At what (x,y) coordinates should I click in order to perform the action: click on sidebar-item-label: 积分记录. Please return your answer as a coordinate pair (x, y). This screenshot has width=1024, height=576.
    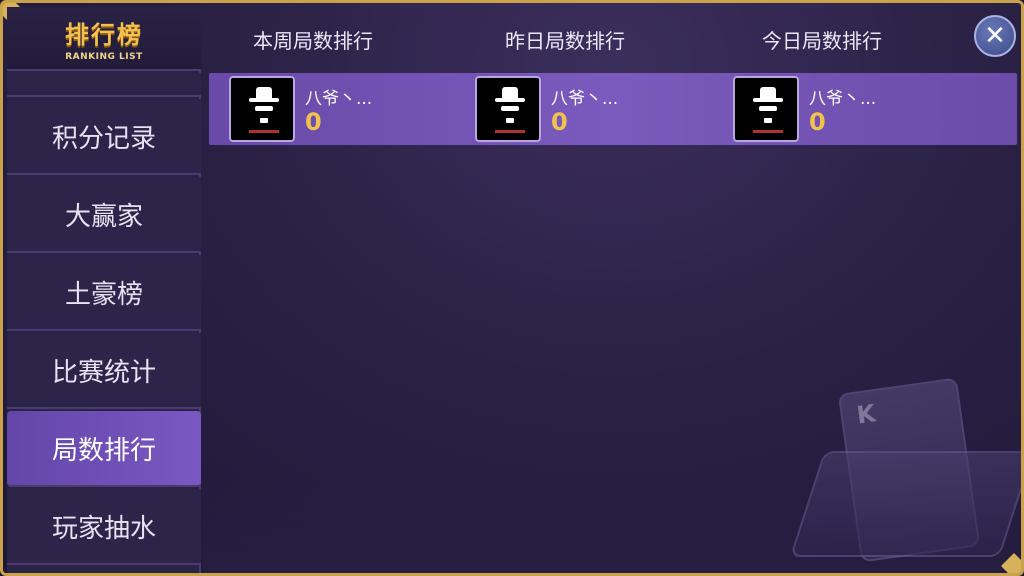
    Looking at the image, I should click on (103, 138).